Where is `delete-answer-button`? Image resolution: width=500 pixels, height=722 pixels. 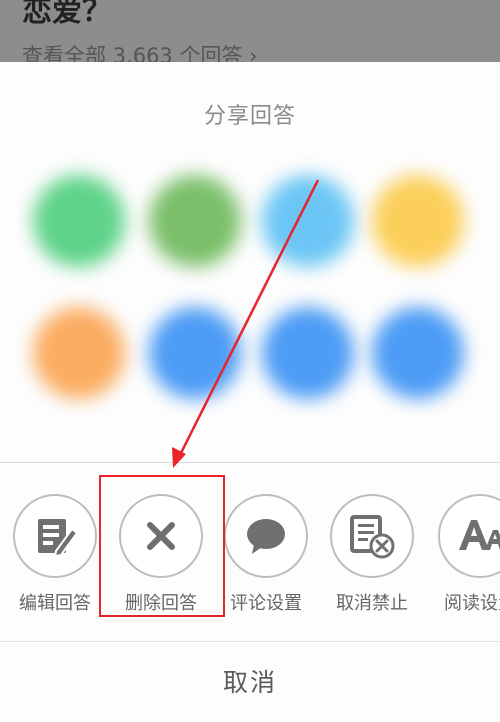 delete-answer-button is located at coordinates (161, 536).